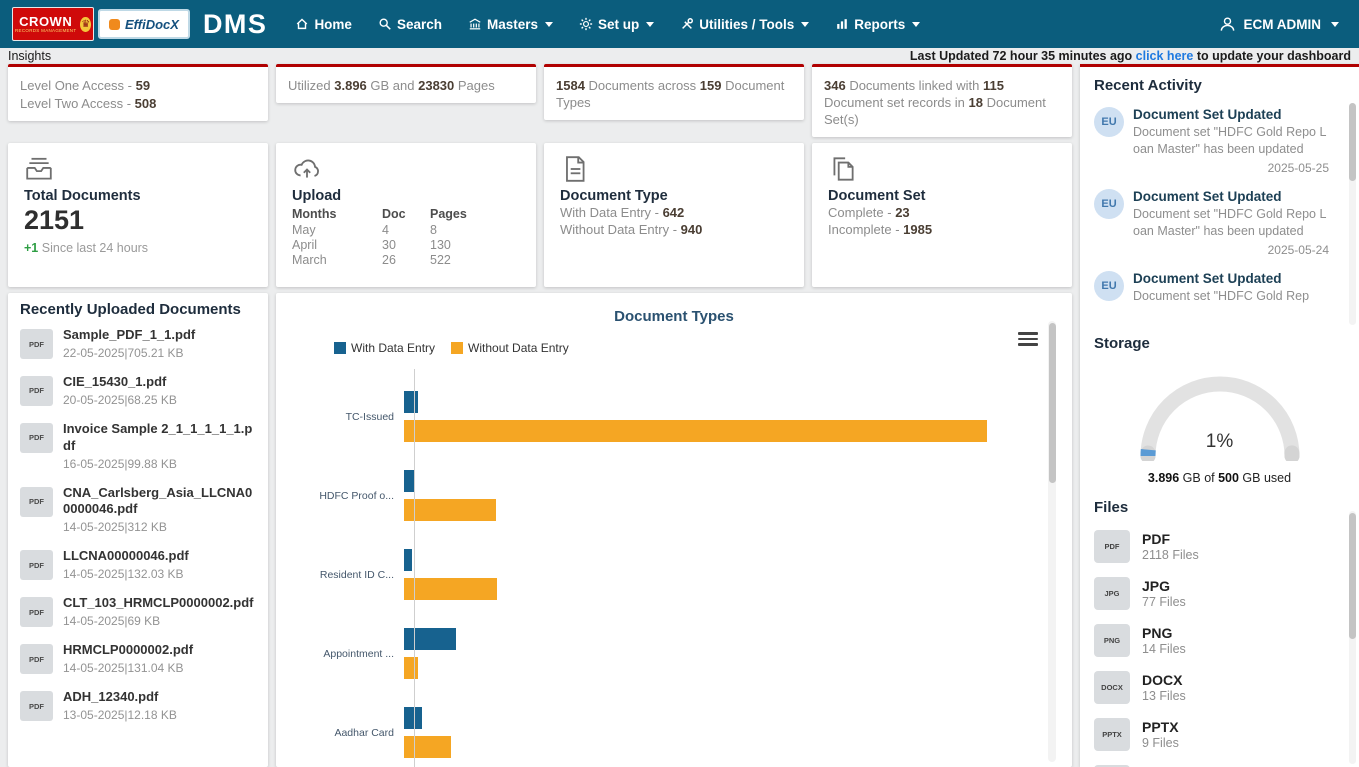 This screenshot has height=767, width=1359. What do you see at coordinates (1219, 593) in the screenshot?
I see `file-type-row: JPG JPG 77 Files` at bounding box center [1219, 593].